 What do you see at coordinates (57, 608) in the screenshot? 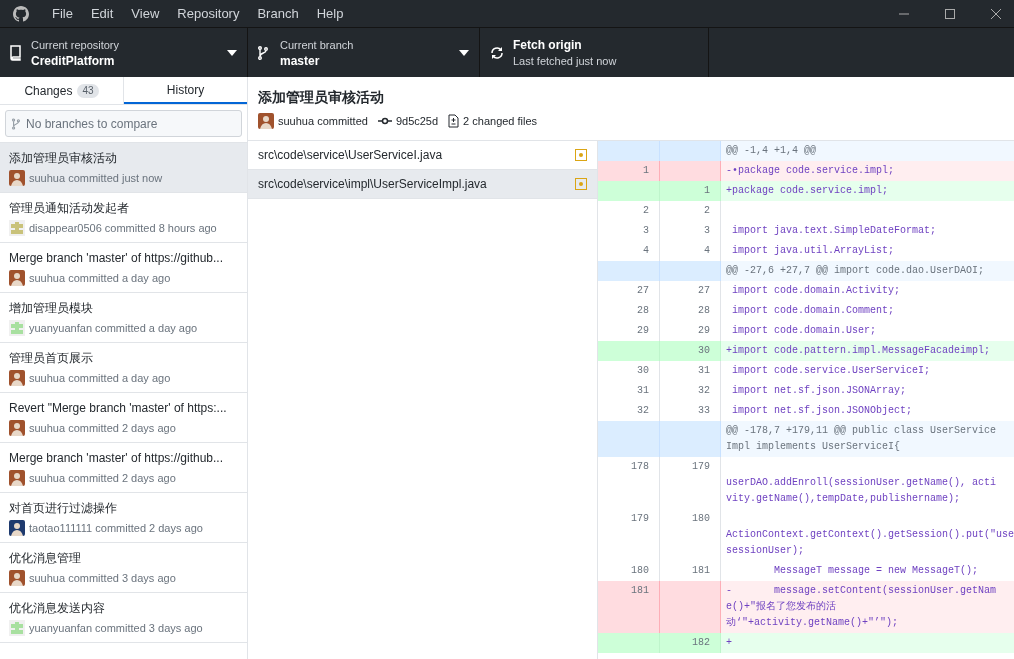
I see `commit-title: 优化消息发送内容` at bounding box center [57, 608].